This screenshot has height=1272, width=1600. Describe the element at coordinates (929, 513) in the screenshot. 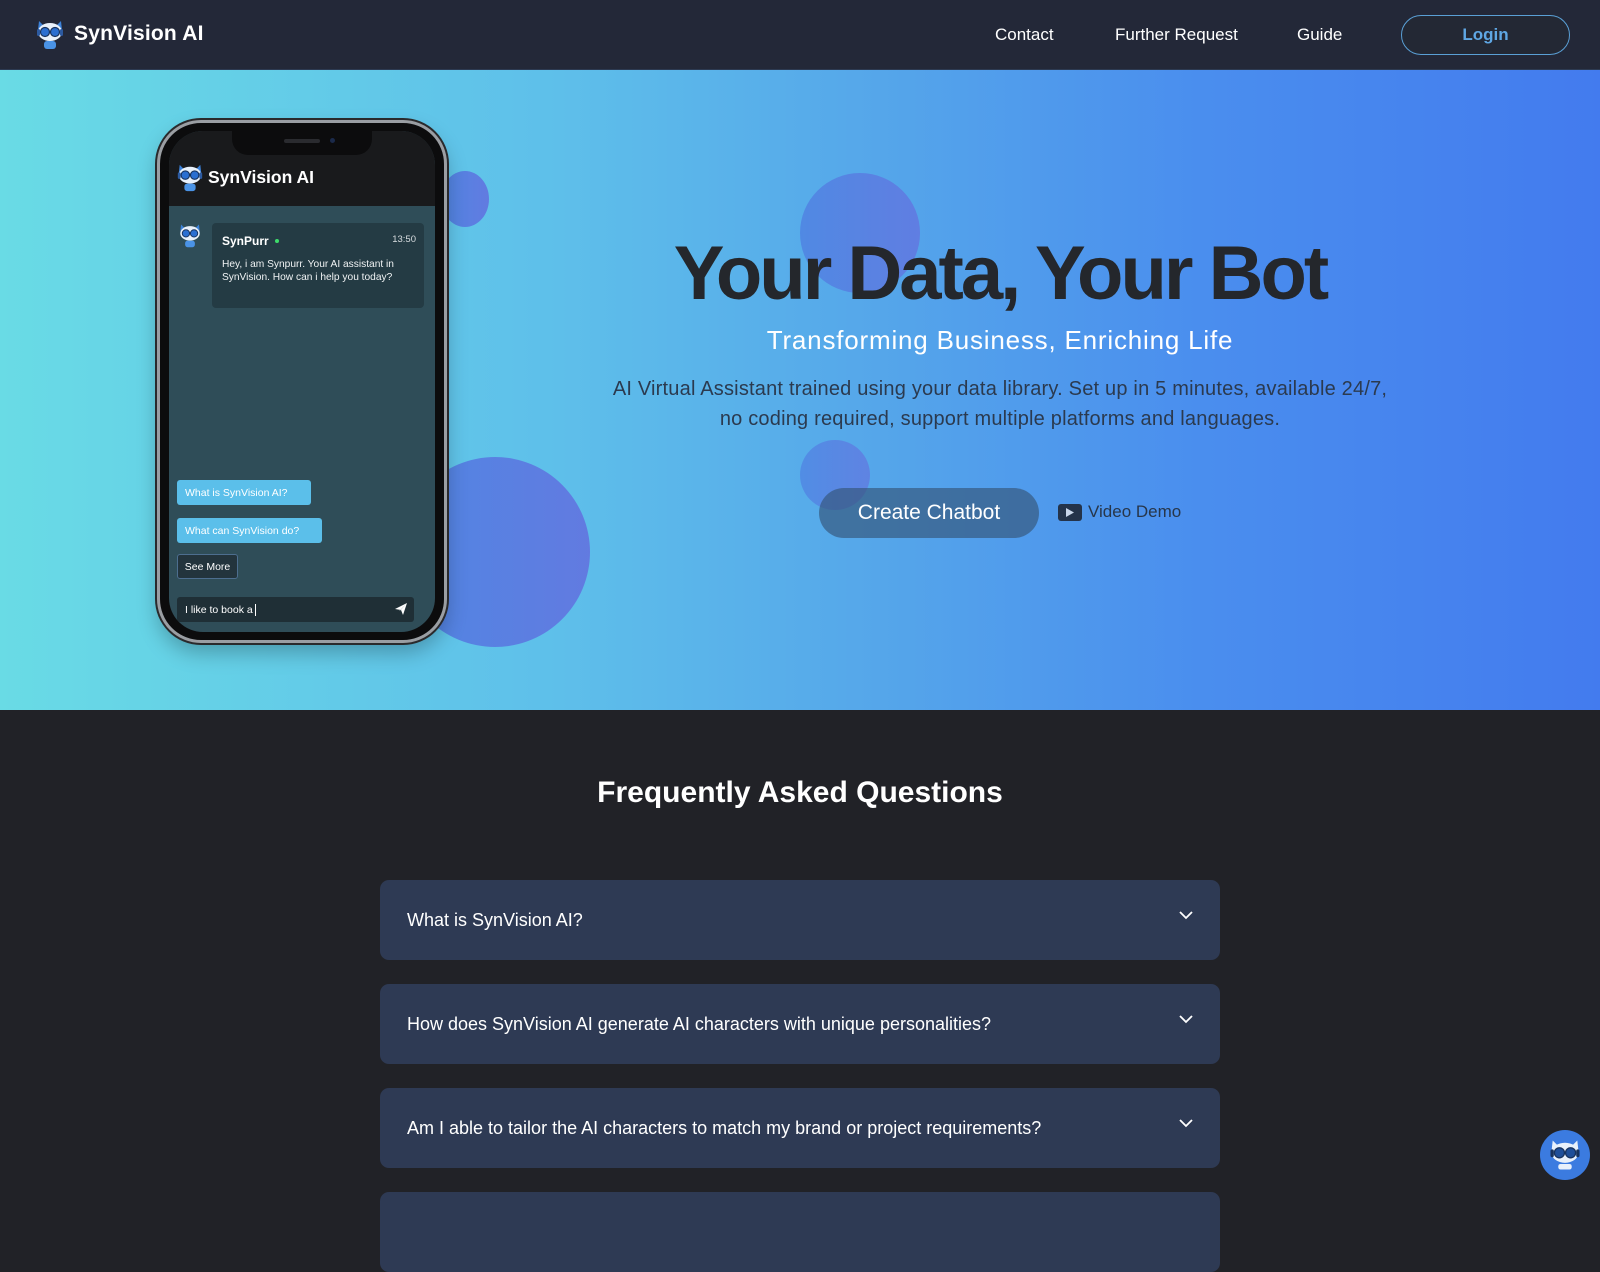

I see `create-chatbot-button: Create Chatbot` at that location.